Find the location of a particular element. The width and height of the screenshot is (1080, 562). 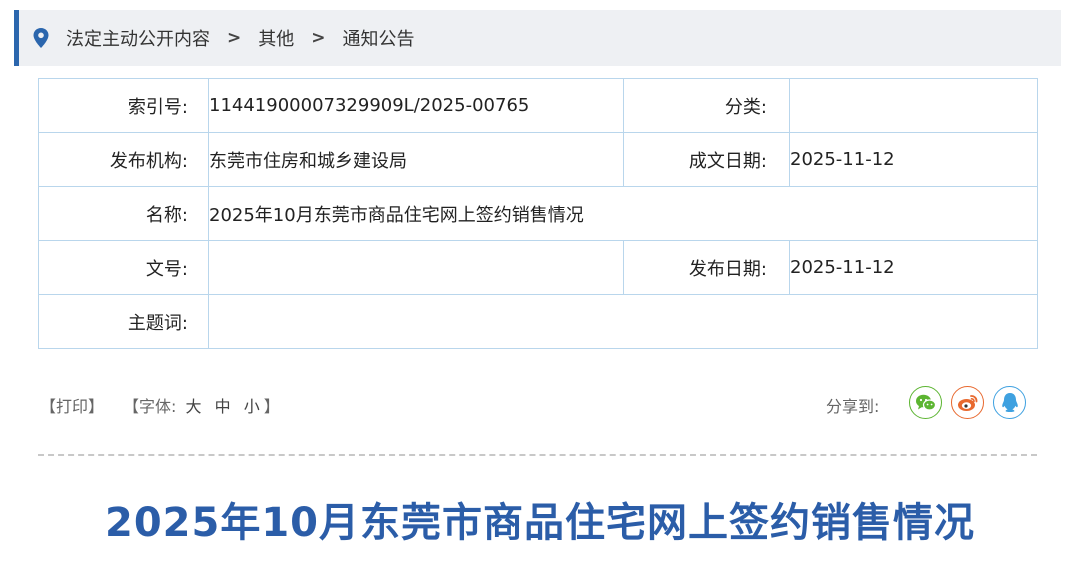

font-small-button: 小 is located at coordinates (252, 406).